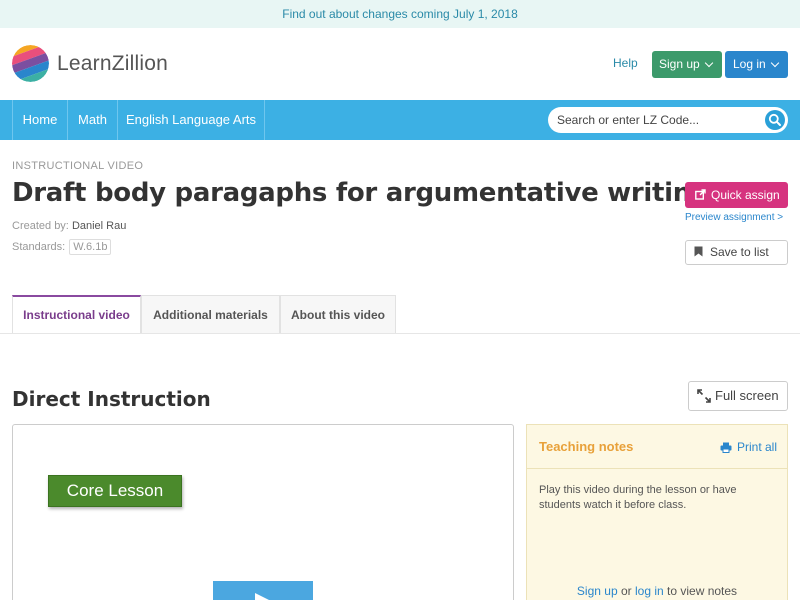  I want to click on main-nav: Home Math English Language Arts, so click(400, 120).